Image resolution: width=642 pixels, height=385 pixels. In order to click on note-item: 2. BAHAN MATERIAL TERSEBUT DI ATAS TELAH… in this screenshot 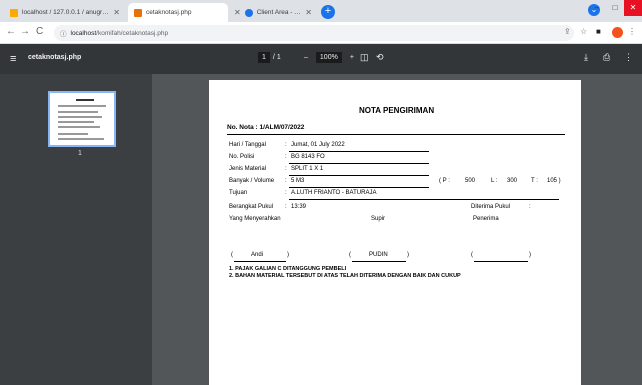, I will do `click(345, 276)`.